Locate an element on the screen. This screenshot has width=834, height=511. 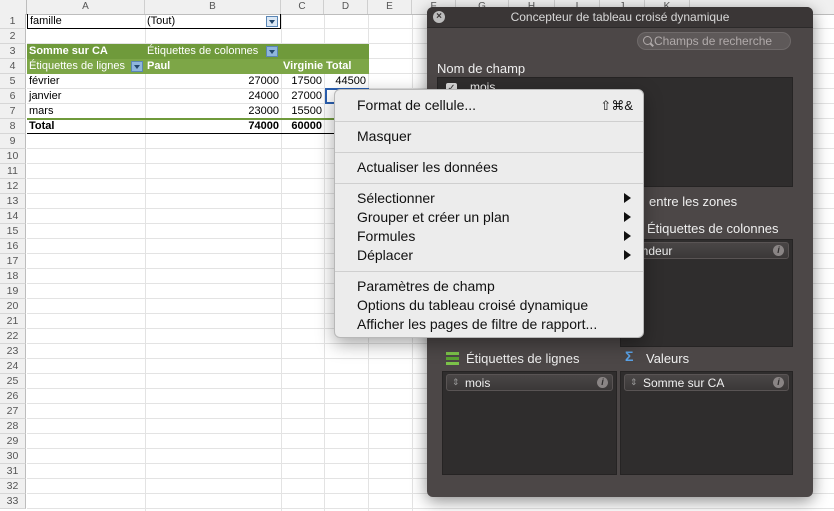
pivot-column-labels-header: Étiquettes de colonnes is located at coordinates (257, 51).